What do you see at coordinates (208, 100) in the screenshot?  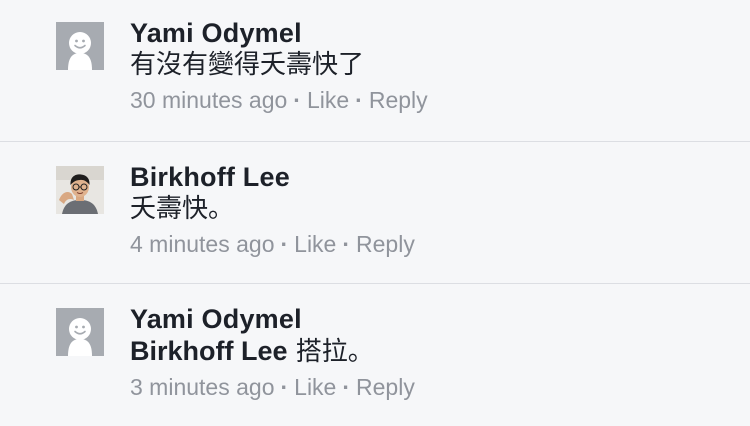 I see `comment-timestamp: 30 minutes ago` at bounding box center [208, 100].